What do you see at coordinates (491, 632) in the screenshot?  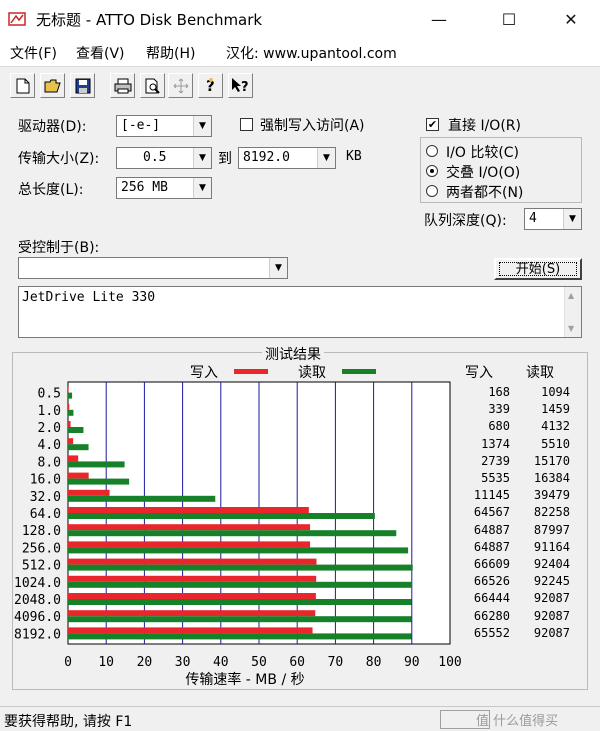 I see `write-value: 65552` at bounding box center [491, 632].